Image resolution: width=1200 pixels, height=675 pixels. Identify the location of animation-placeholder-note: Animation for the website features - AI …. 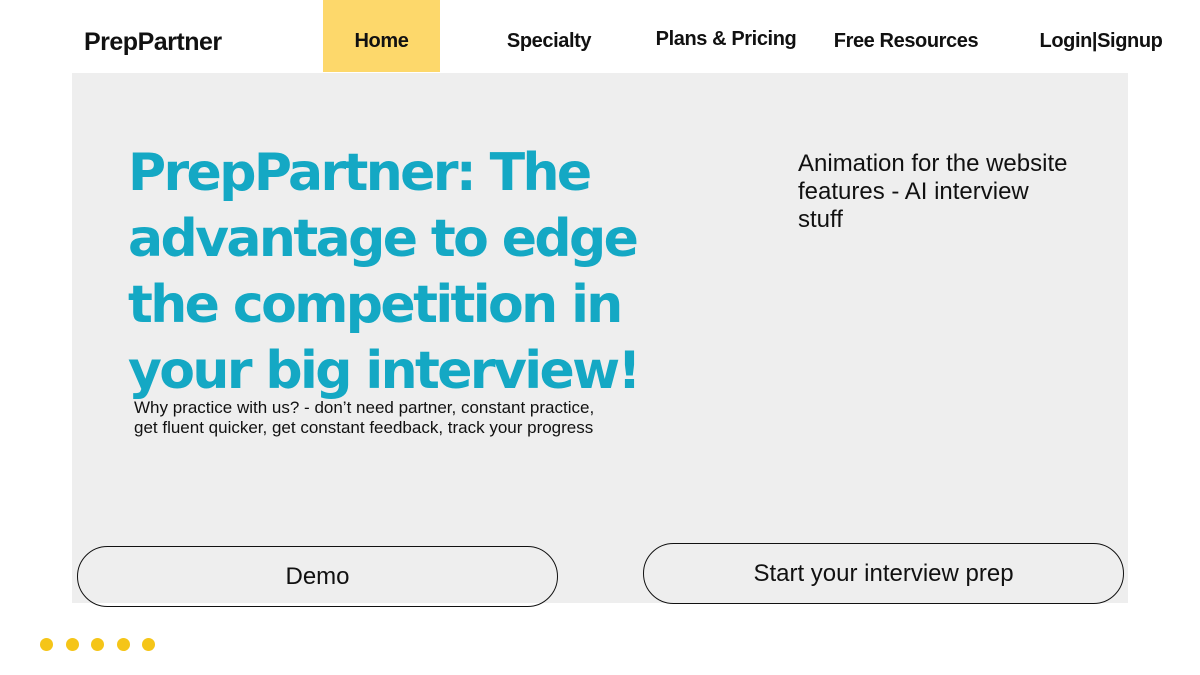
(933, 191).